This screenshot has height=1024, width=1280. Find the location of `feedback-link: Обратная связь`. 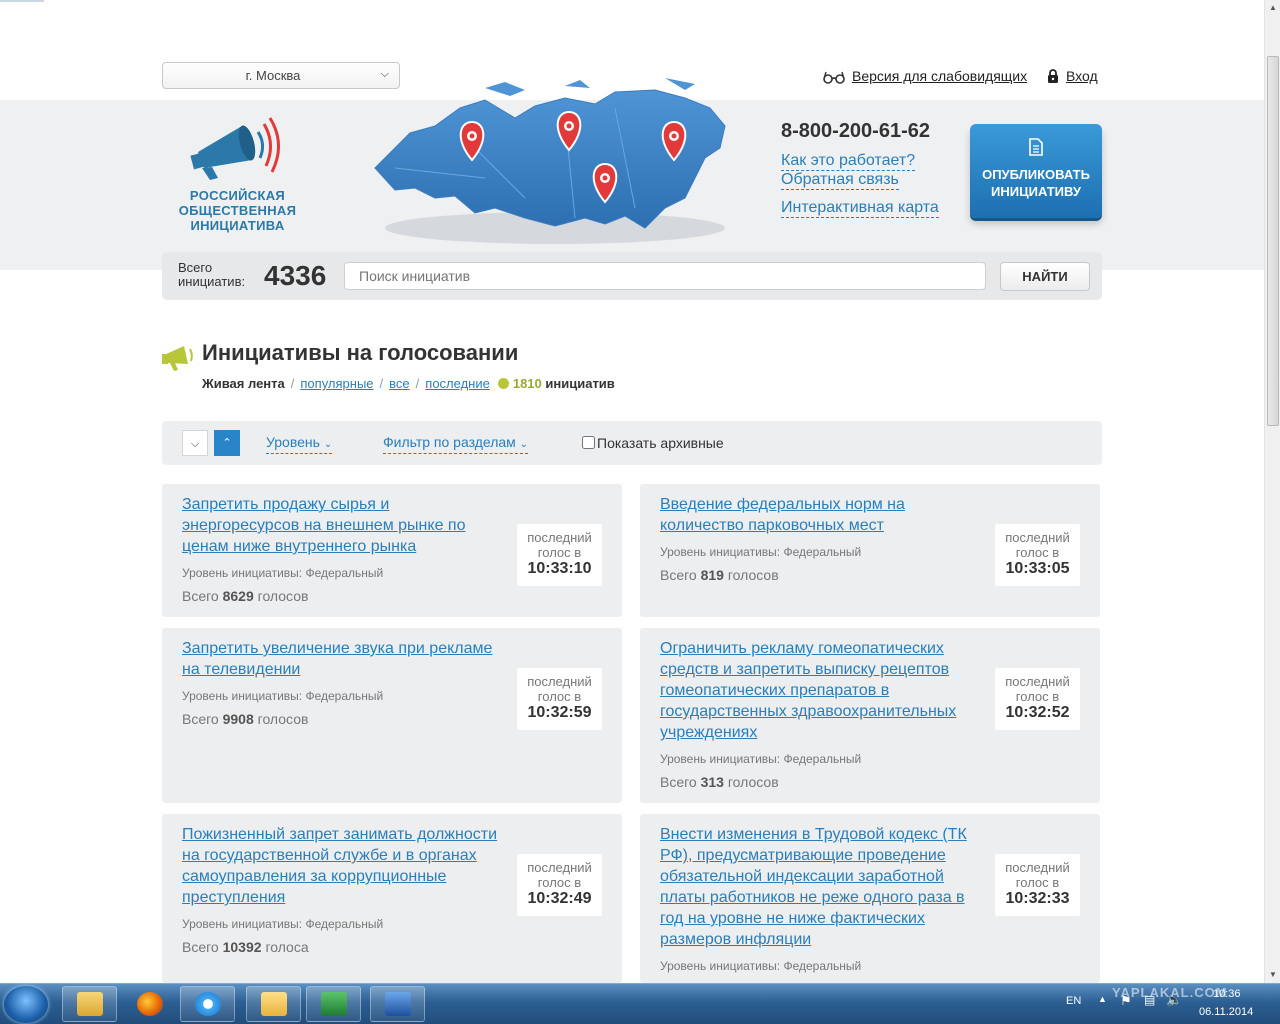

feedback-link: Обратная связь is located at coordinates (840, 180).